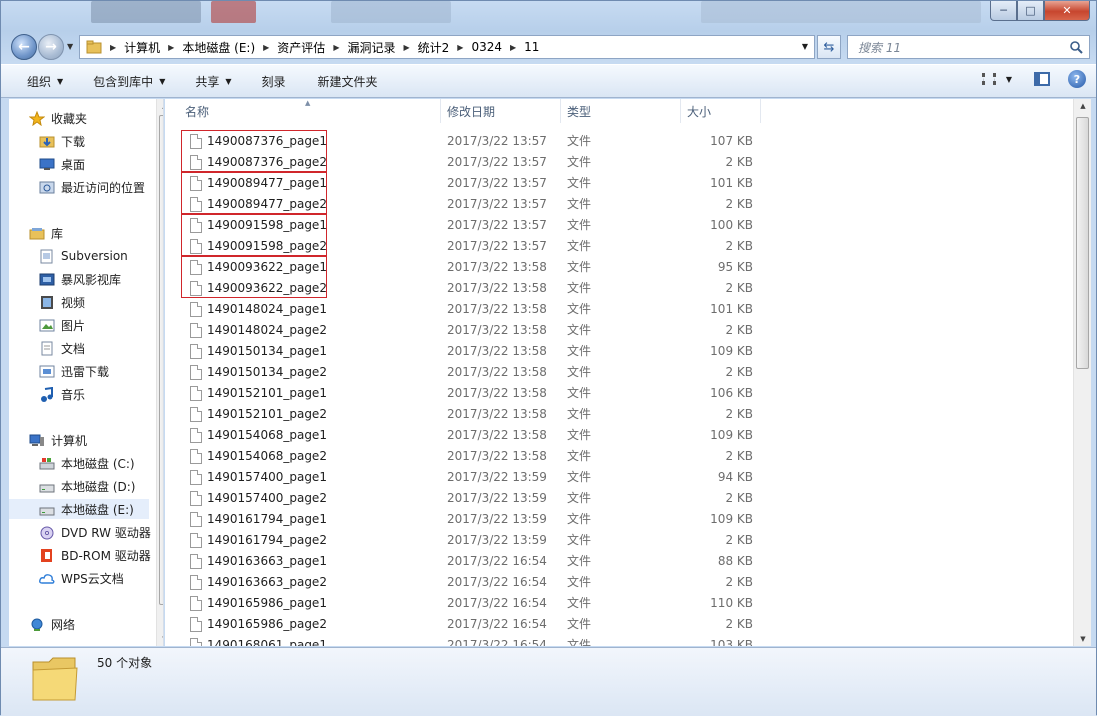  What do you see at coordinates (465, 456) in the screenshot?
I see `file-row: 1490154068_page2 2017/3/22 13:58 文件 2 KB` at bounding box center [465, 456].